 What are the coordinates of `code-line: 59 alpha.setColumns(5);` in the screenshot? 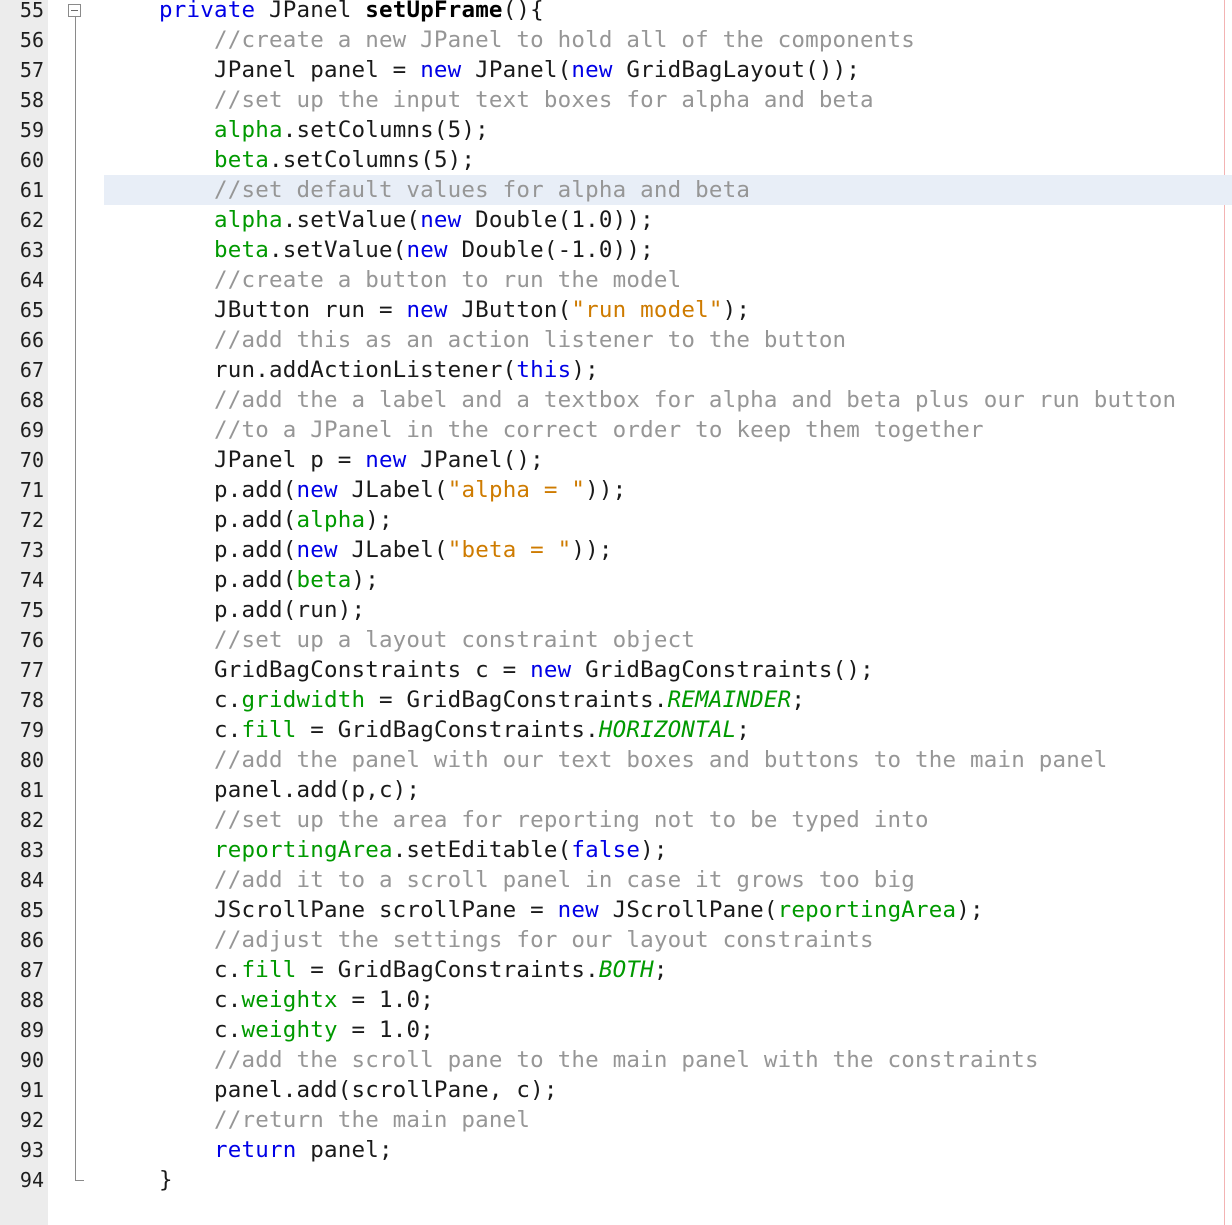 It's located at (616, 130).